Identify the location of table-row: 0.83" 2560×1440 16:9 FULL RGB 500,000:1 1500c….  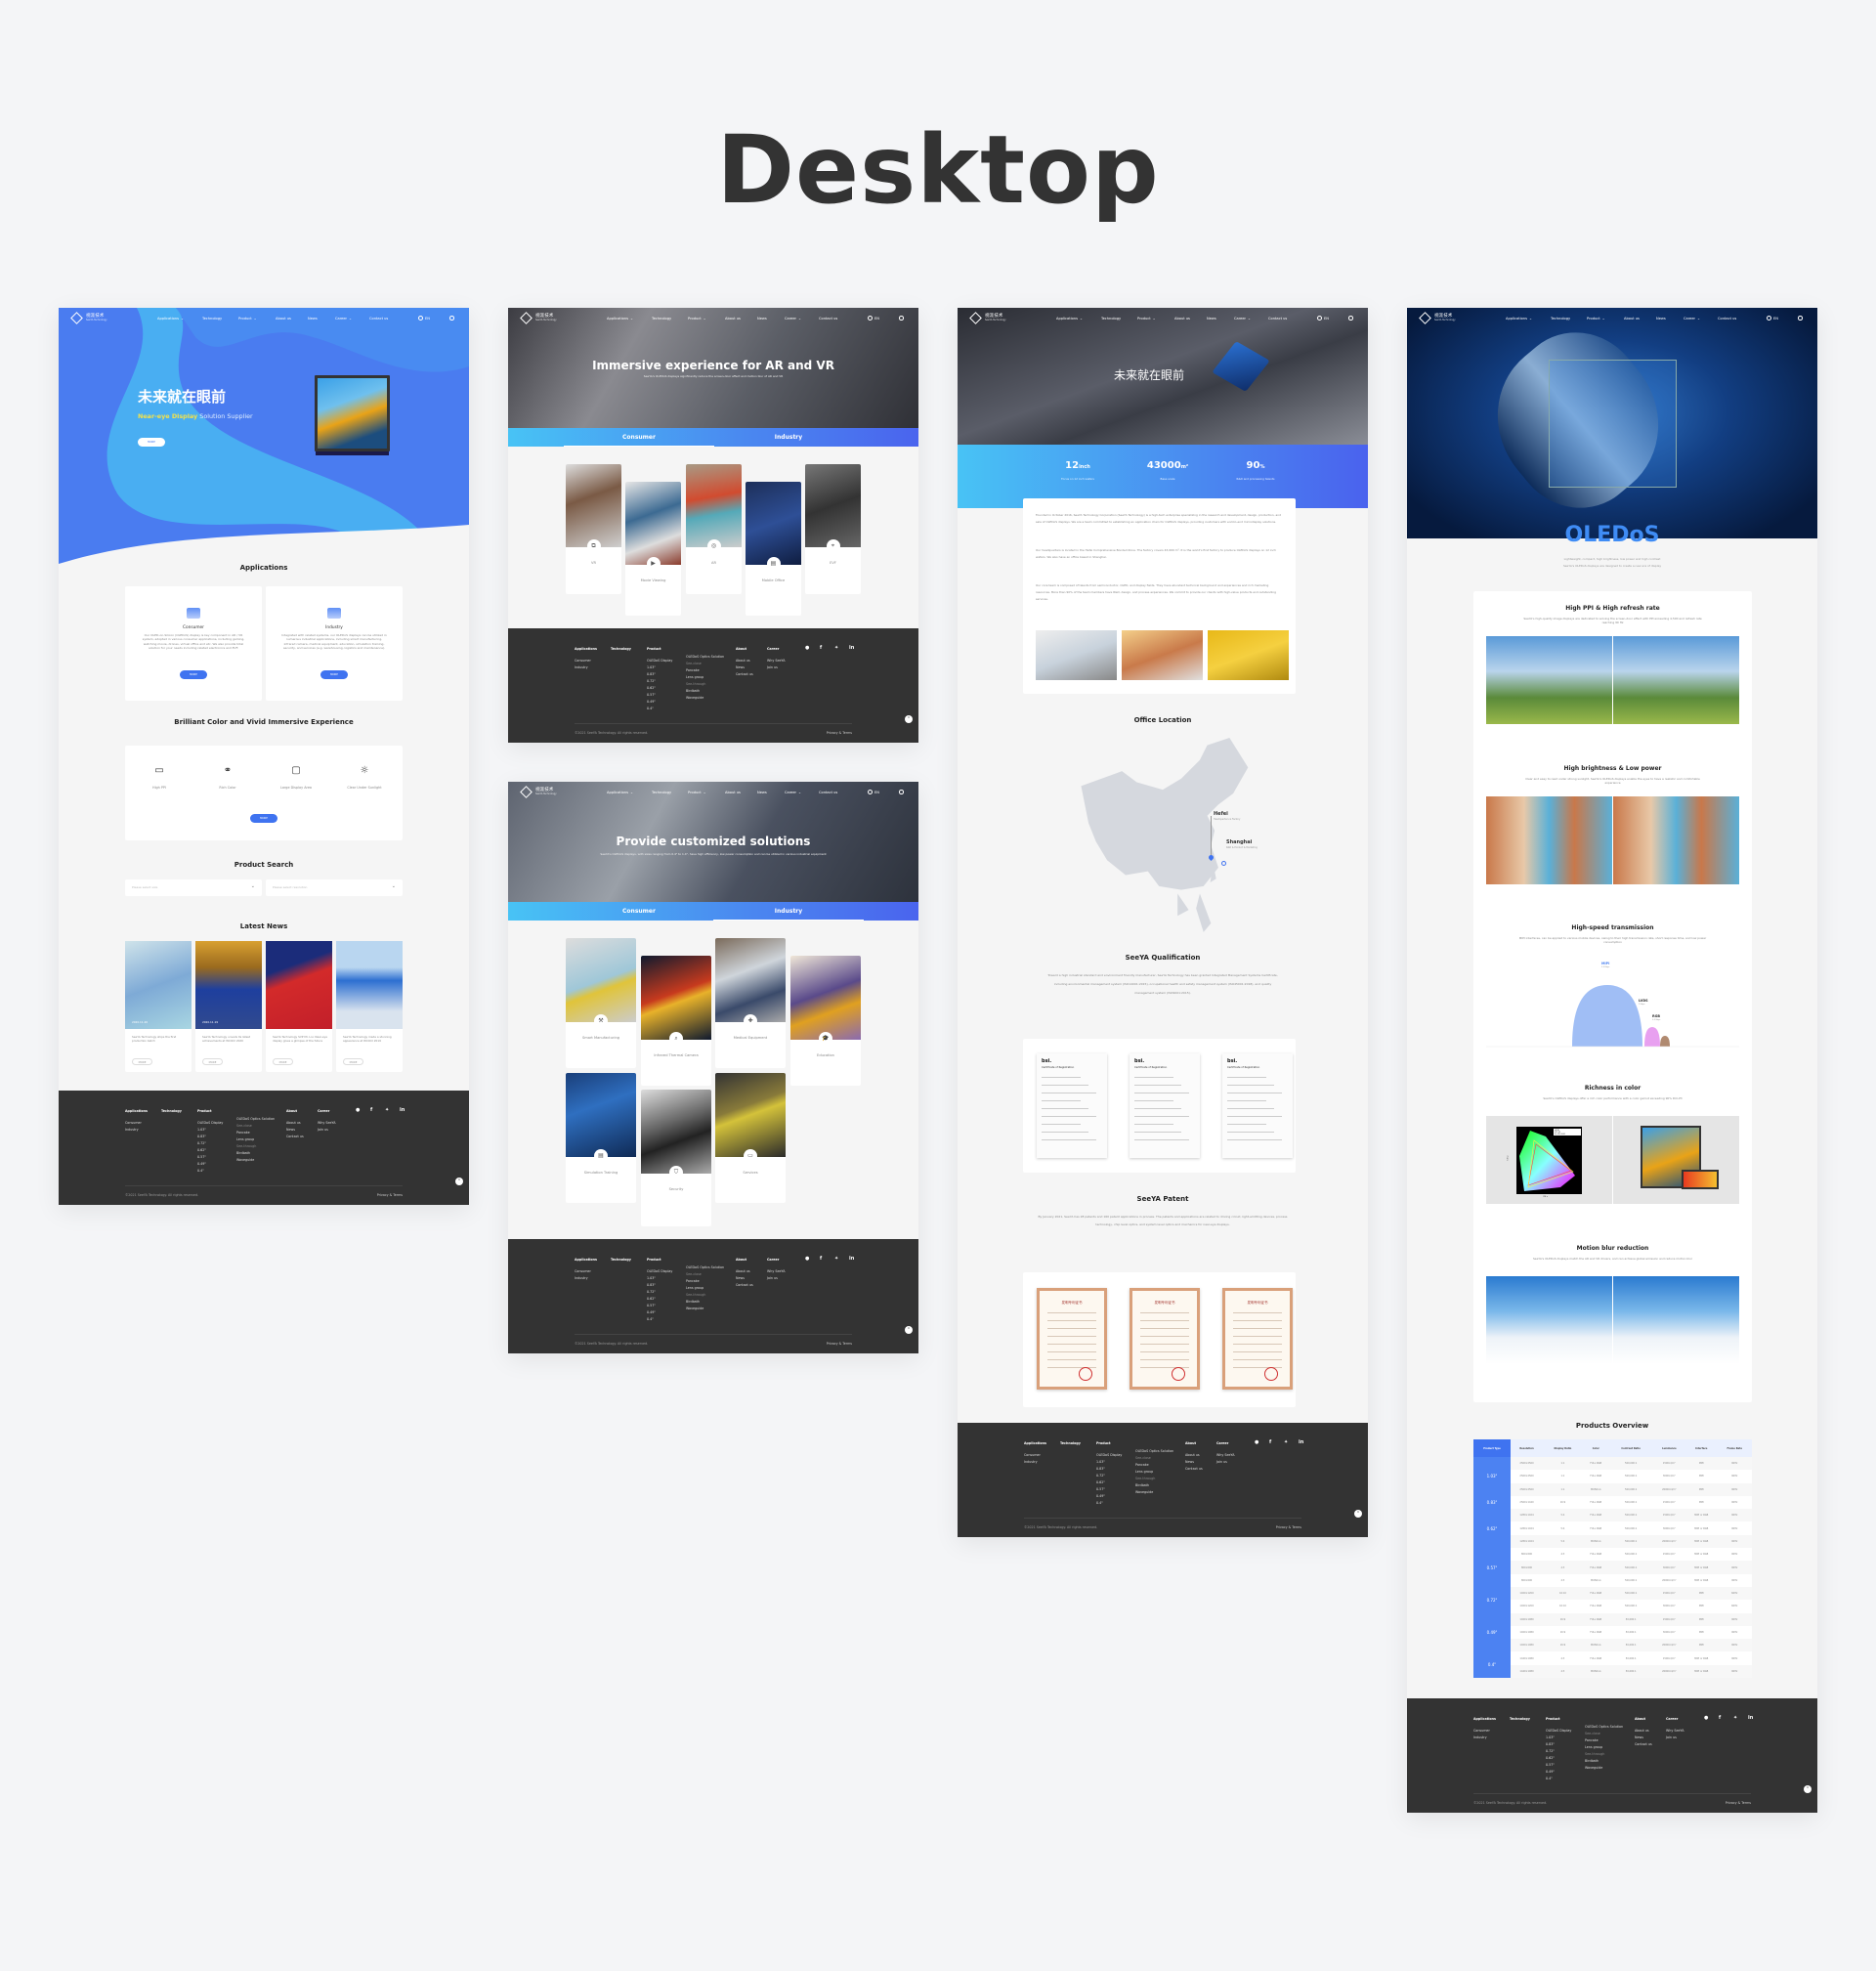
(1612, 1503).